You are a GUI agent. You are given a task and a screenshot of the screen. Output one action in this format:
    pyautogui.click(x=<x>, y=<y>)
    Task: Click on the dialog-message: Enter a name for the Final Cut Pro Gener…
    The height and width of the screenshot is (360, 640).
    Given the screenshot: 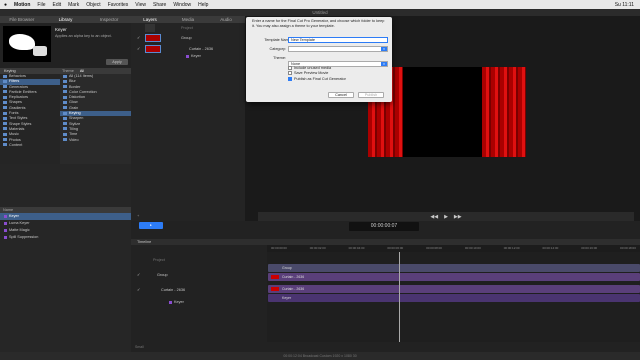 What is the action you would take?
    pyautogui.click(x=318, y=23)
    